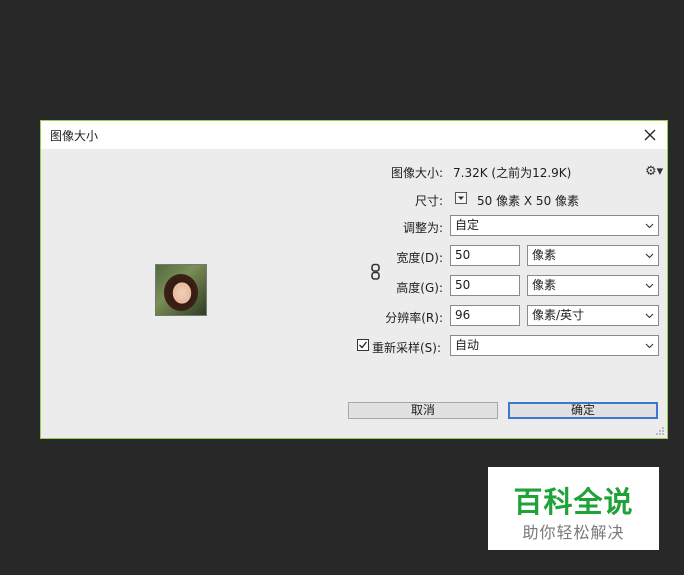  Describe the element at coordinates (414, 318) in the screenshot. I see `resolution-label: 分辨率(R):` at that location.